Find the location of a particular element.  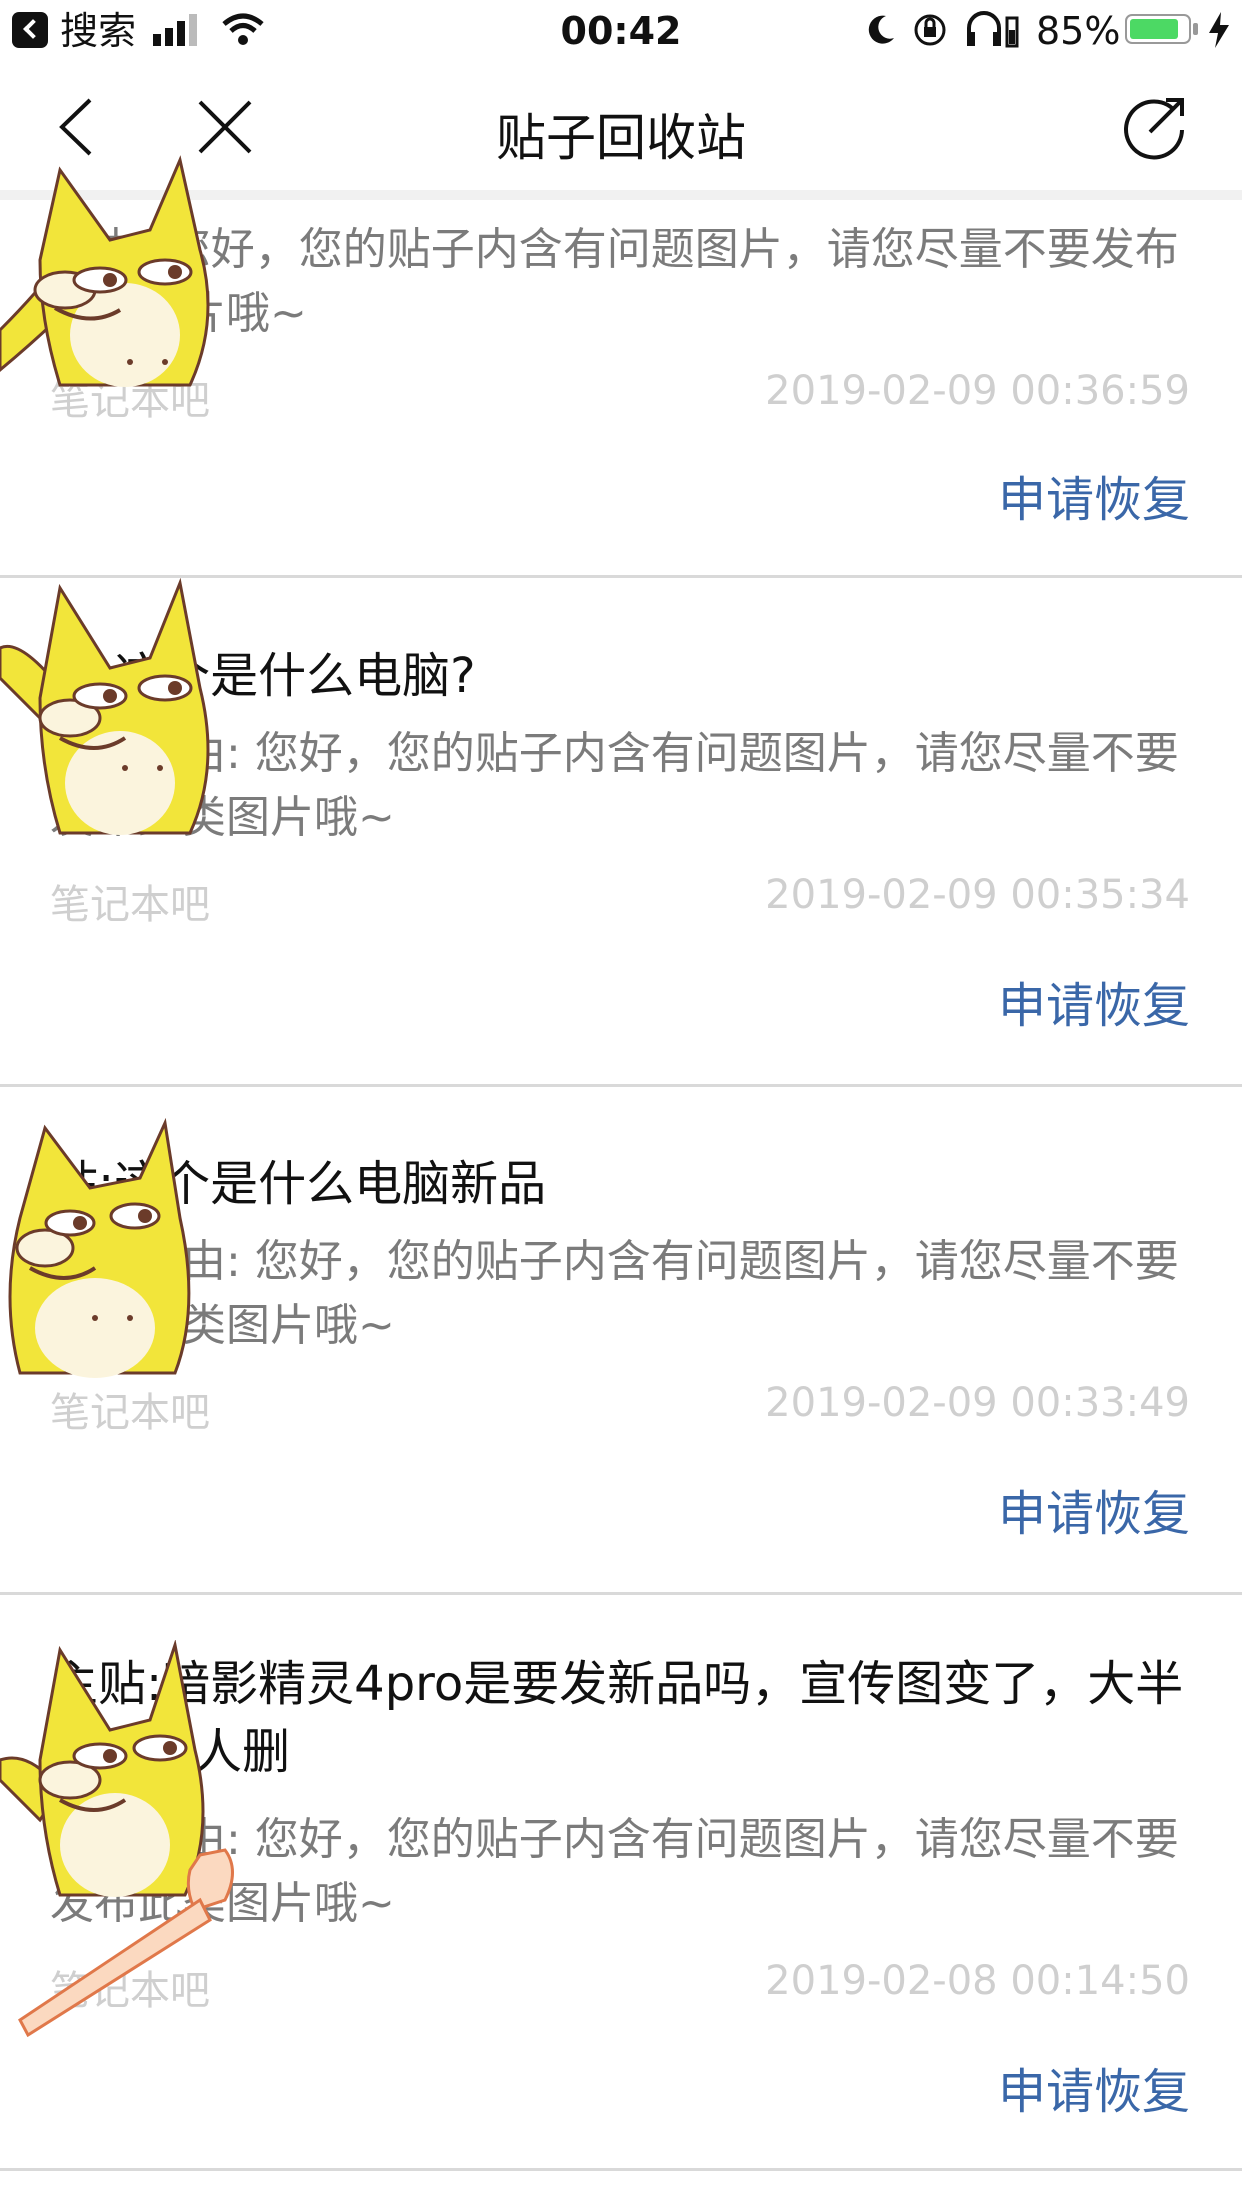

battery-percent: 85% is located at coordinates (1078, 31).